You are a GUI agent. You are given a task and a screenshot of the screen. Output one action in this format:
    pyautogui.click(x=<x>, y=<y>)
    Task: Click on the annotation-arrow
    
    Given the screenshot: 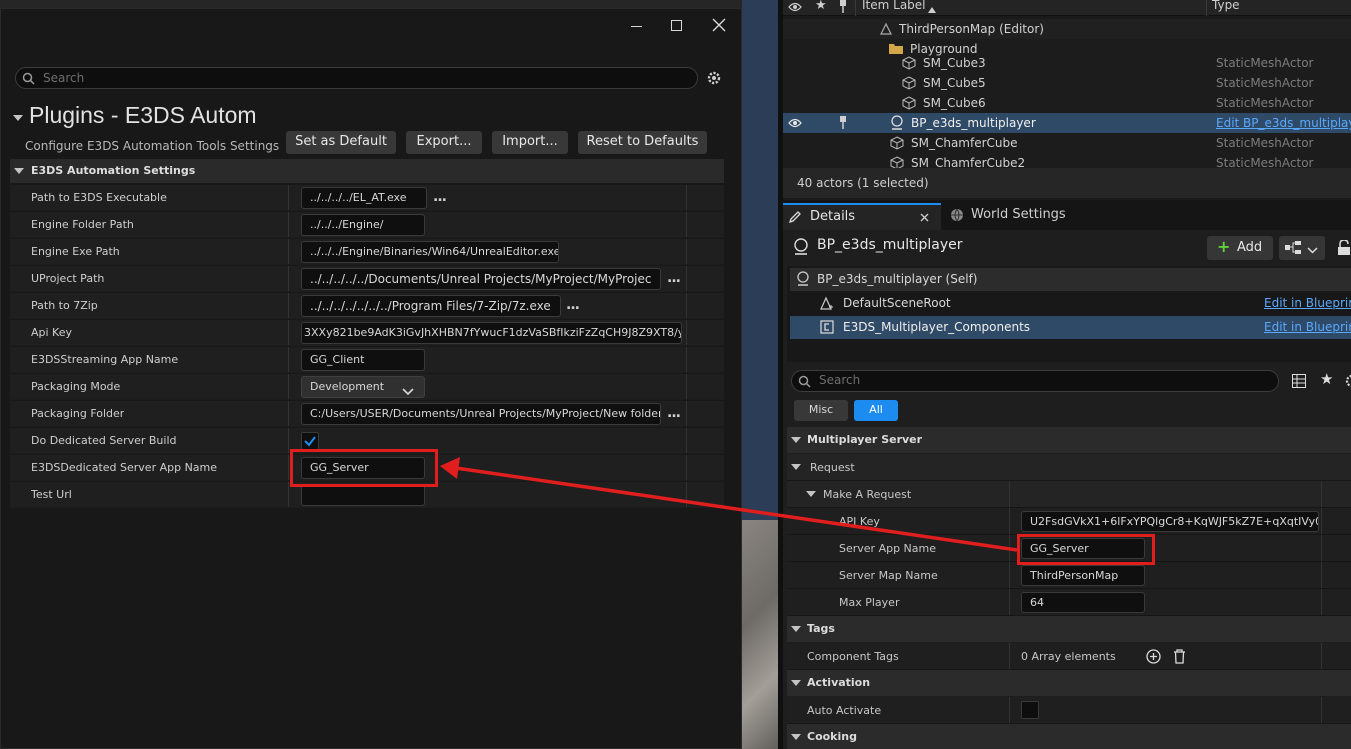 What is the action you would take?
    pyautogui.click(x=729, y=504)
    